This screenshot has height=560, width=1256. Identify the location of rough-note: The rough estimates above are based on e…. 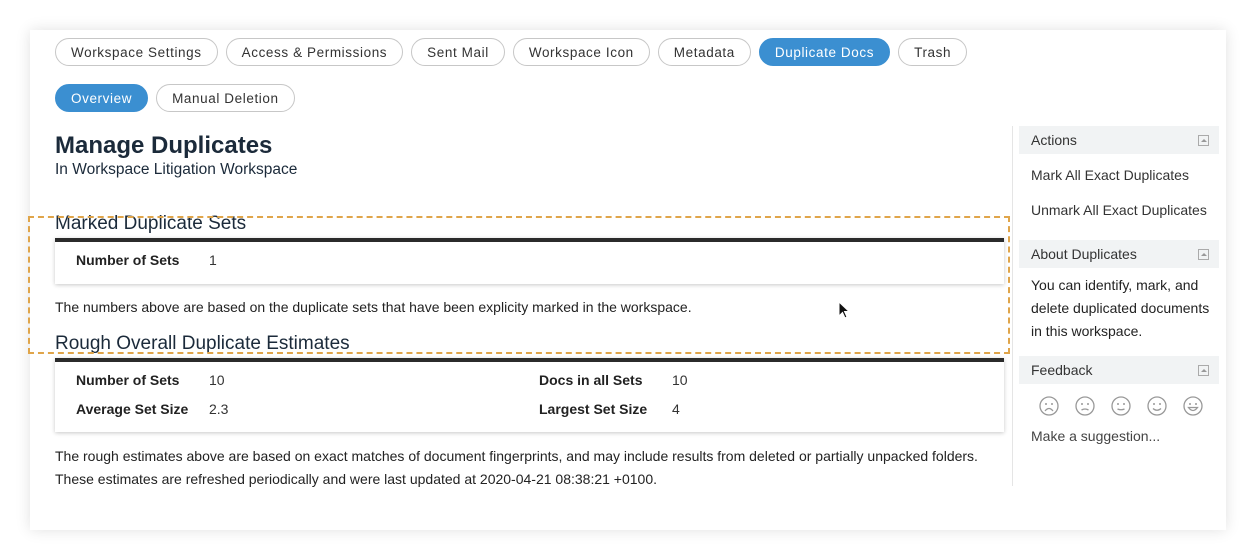
(516, 467).